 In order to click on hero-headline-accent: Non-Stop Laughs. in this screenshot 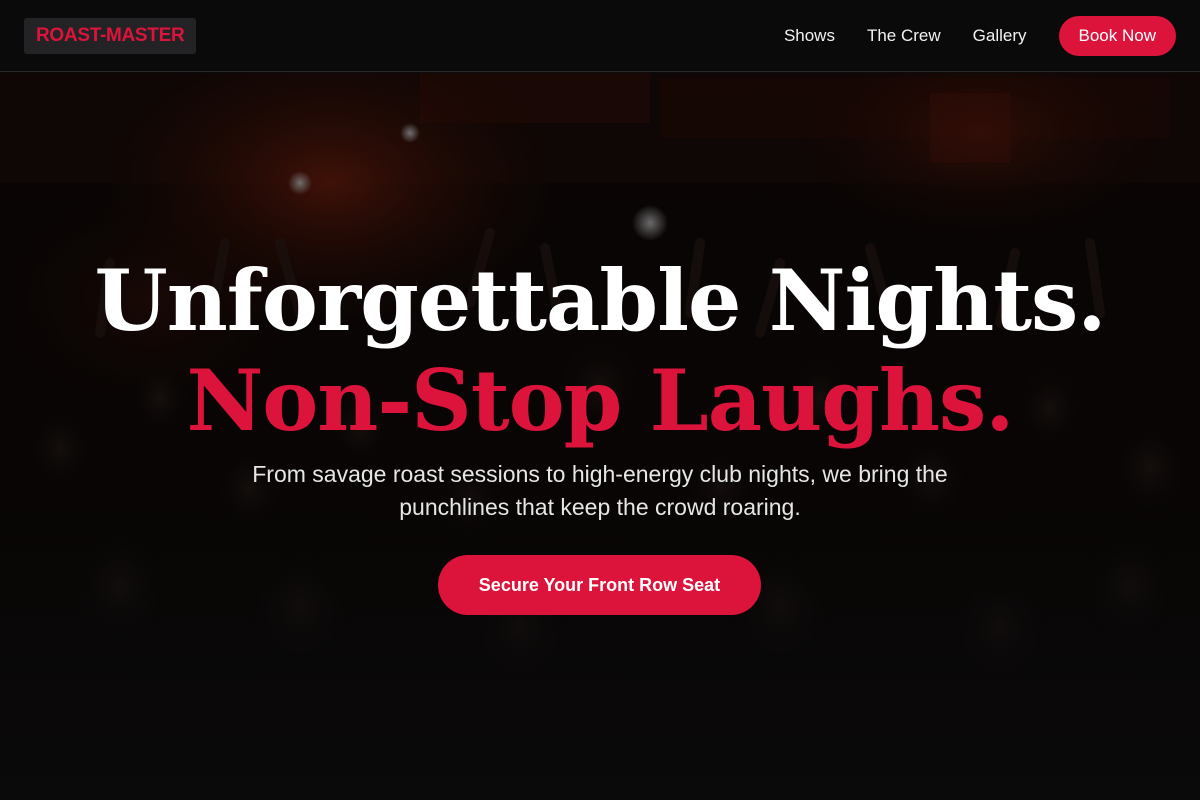, I will do `click(600, 400)`.